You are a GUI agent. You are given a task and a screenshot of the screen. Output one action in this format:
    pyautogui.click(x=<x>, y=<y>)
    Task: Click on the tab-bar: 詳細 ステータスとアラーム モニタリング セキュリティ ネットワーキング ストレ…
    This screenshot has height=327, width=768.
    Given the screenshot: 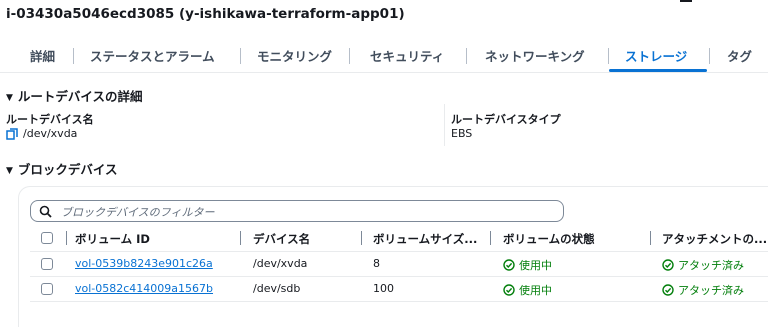 What is the action you would take?
    pyautogui.click(x=384, y=58)
    